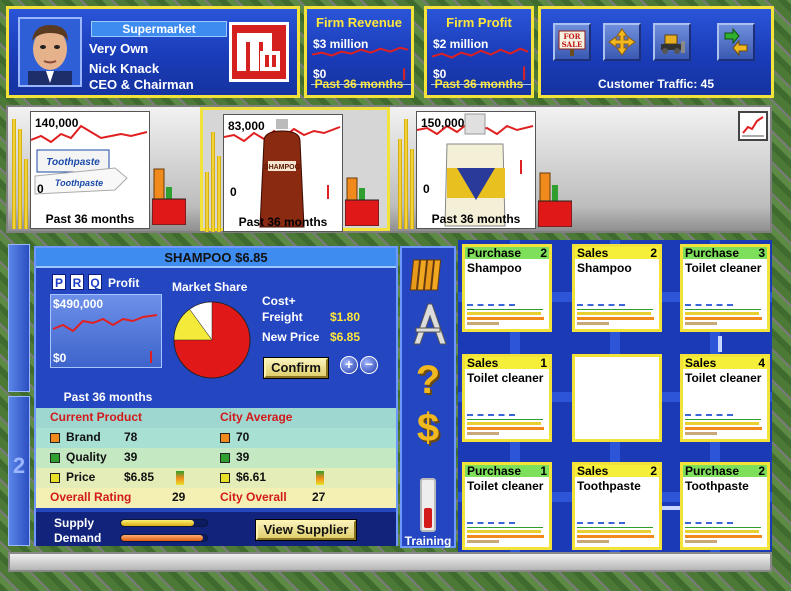  Describe the element at coordinates (736, 42) in the screenshot. I see `relocate-button` at that location.